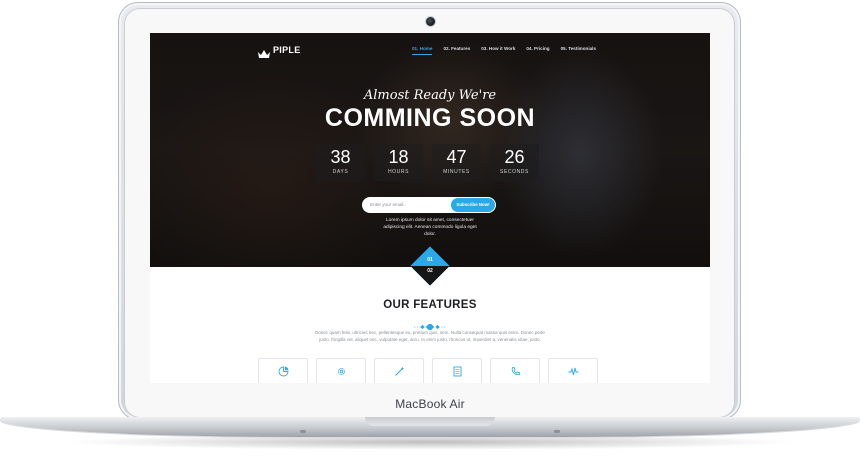 The height and width of the screenshot is (458, 860). What do you see at coordinates (514, 172) in the screenshot?
I see `countdown-label: SECONDS` at bounding box center [514, 172].